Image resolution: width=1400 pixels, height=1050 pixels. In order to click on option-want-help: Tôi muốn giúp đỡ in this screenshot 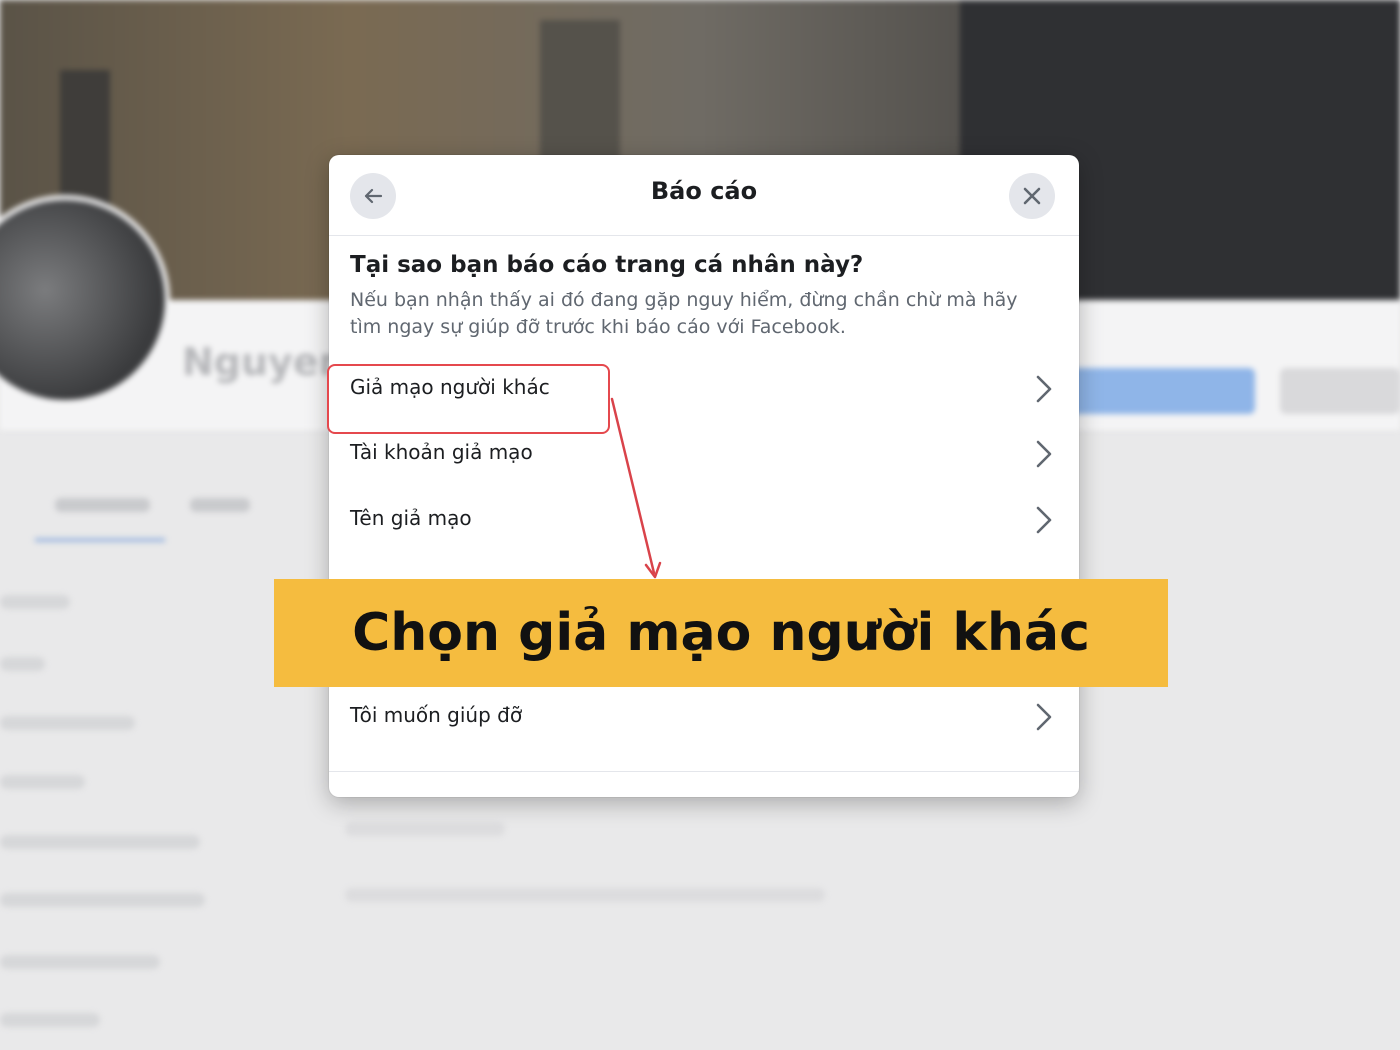, I will do `click(704, 717)`.